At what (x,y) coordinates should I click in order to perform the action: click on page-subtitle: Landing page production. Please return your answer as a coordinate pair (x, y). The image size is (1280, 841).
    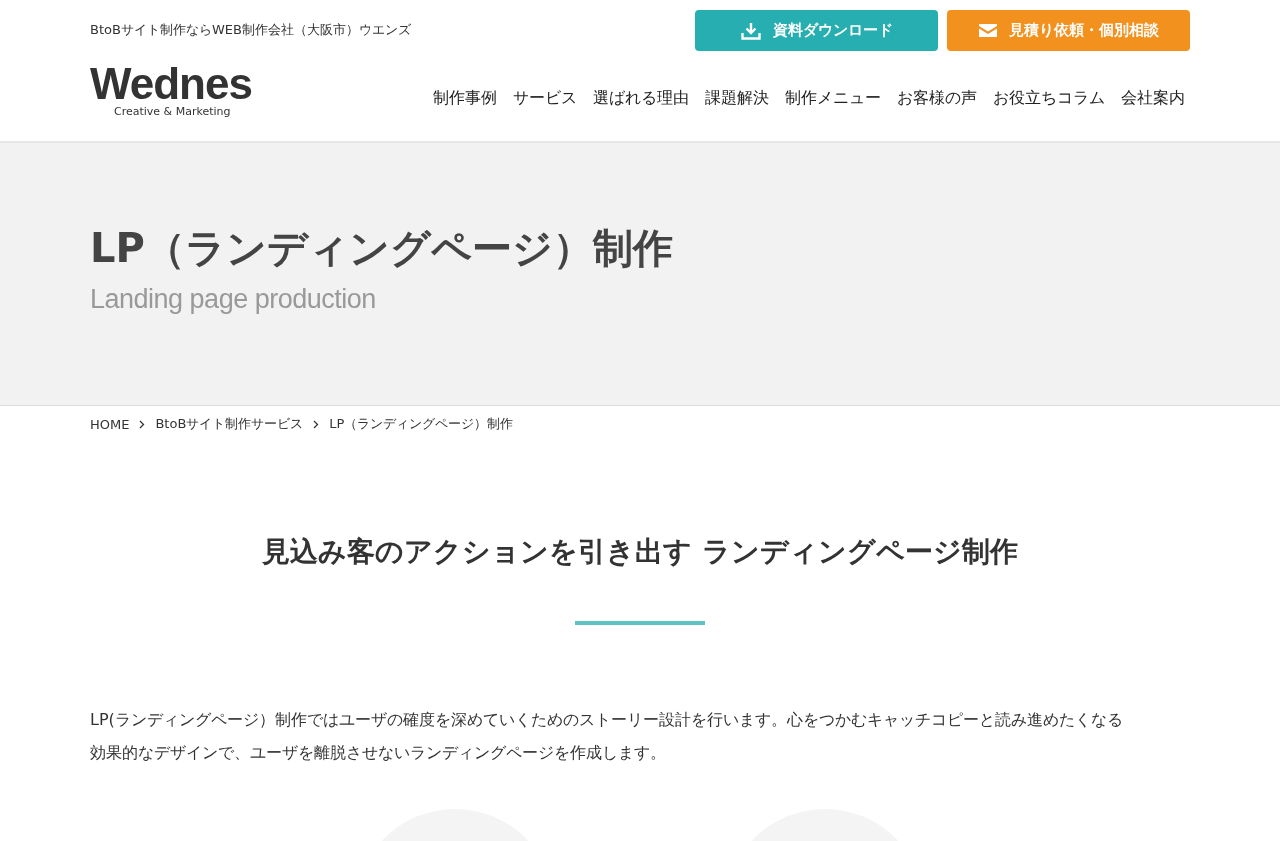
    Looking at the image, I should click on (233, 299).